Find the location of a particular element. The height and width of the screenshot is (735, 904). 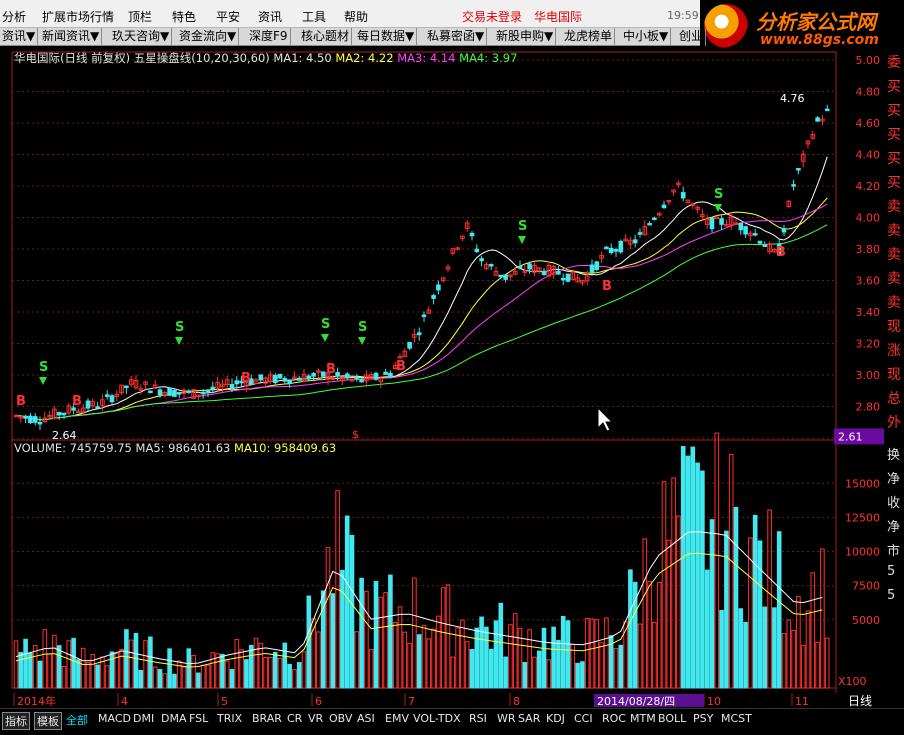

menu-top-bar: 顶栏 is located at coordinates (140, 16).